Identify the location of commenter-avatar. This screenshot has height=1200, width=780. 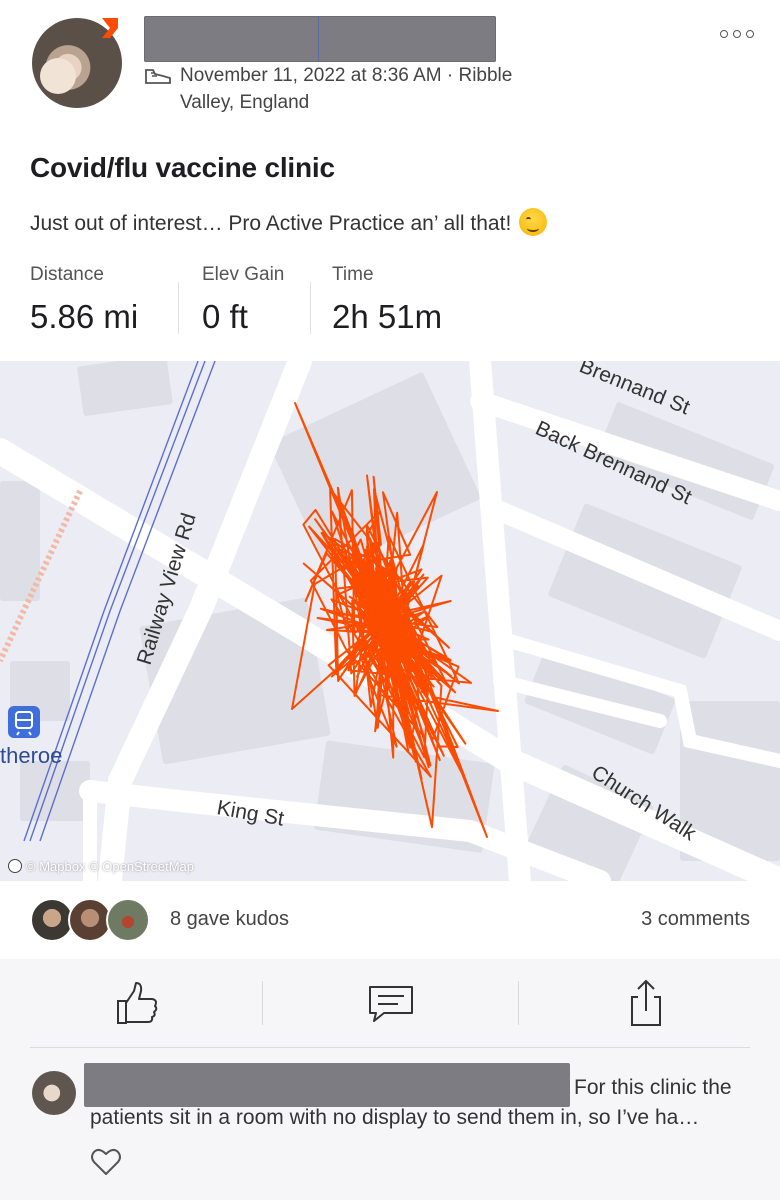
(54, 1093).